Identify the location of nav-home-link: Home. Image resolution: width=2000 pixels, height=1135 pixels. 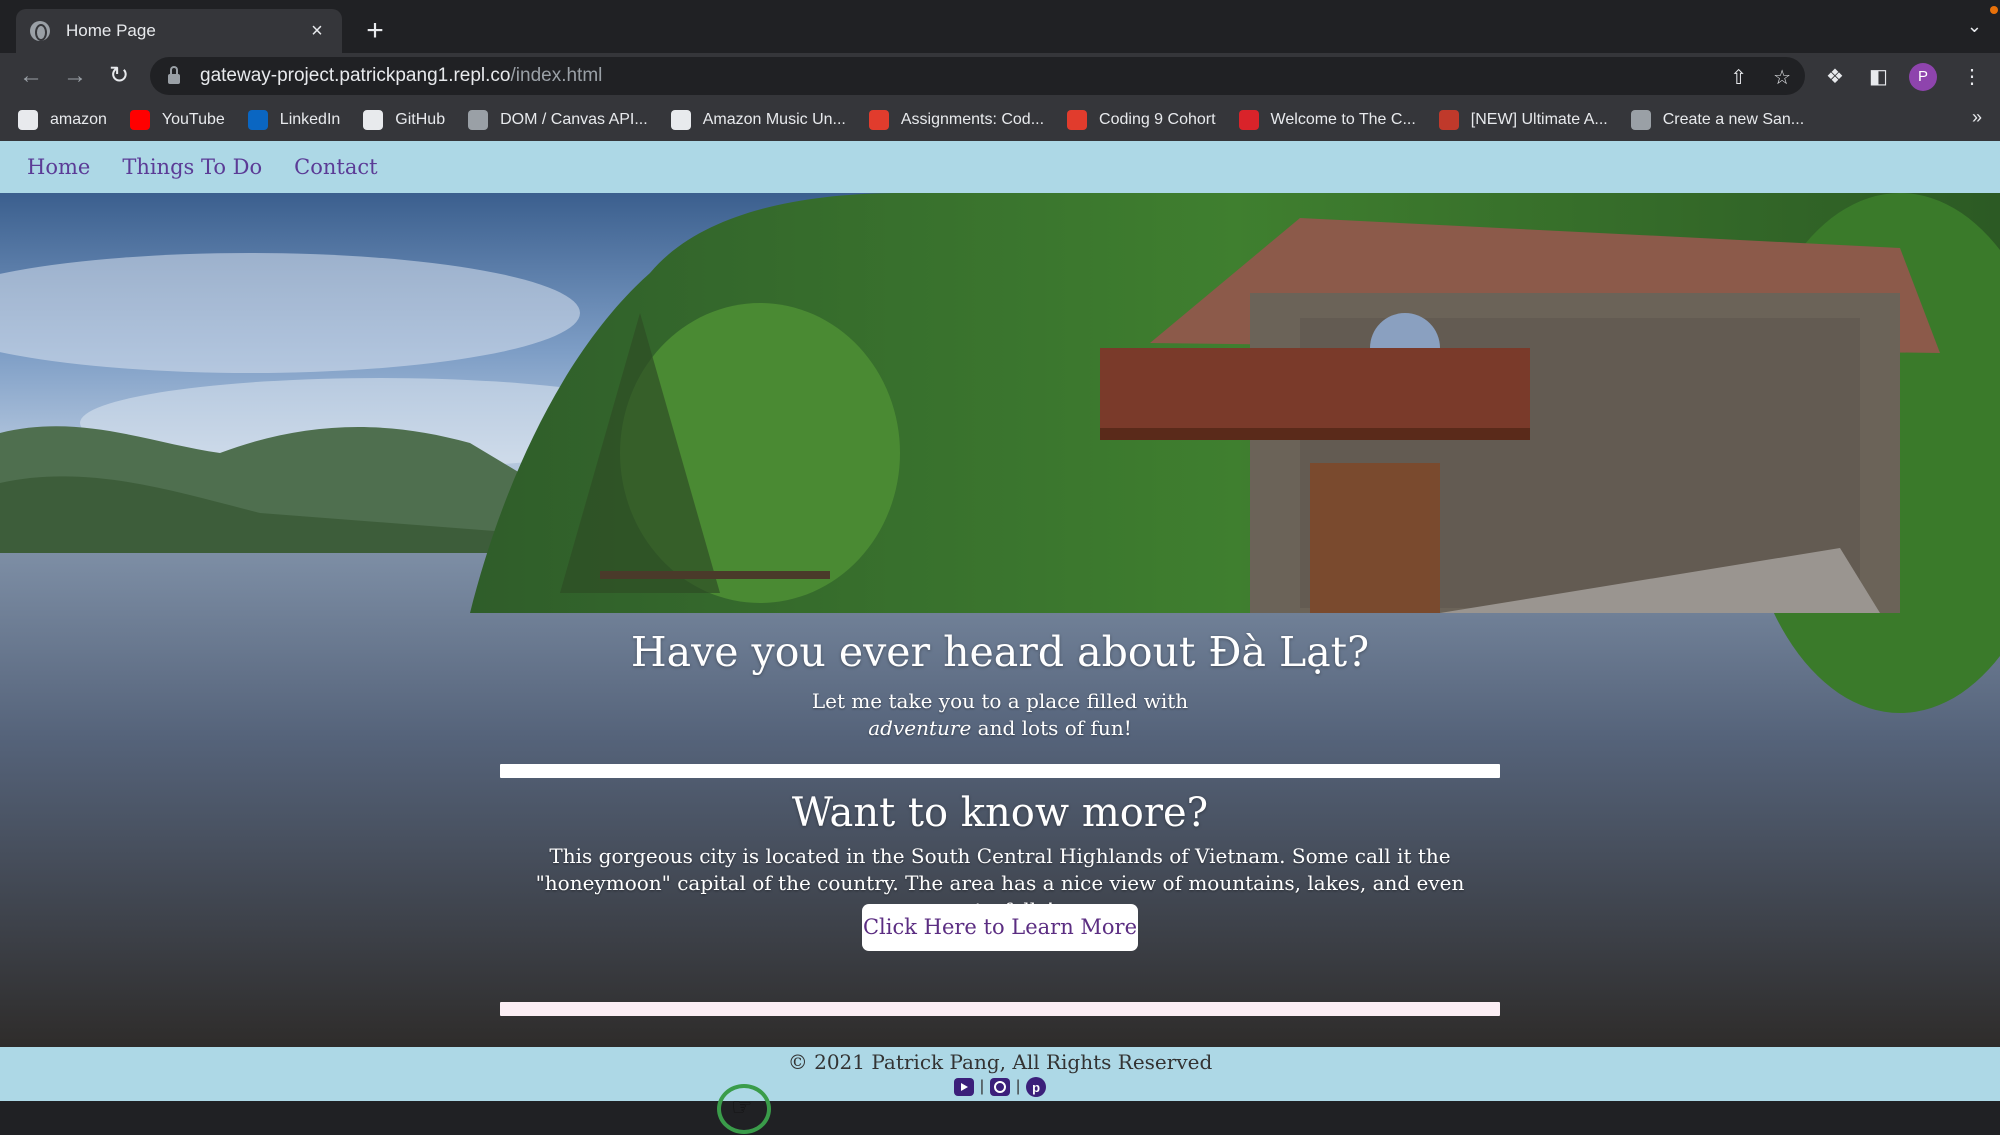
(58, 167).